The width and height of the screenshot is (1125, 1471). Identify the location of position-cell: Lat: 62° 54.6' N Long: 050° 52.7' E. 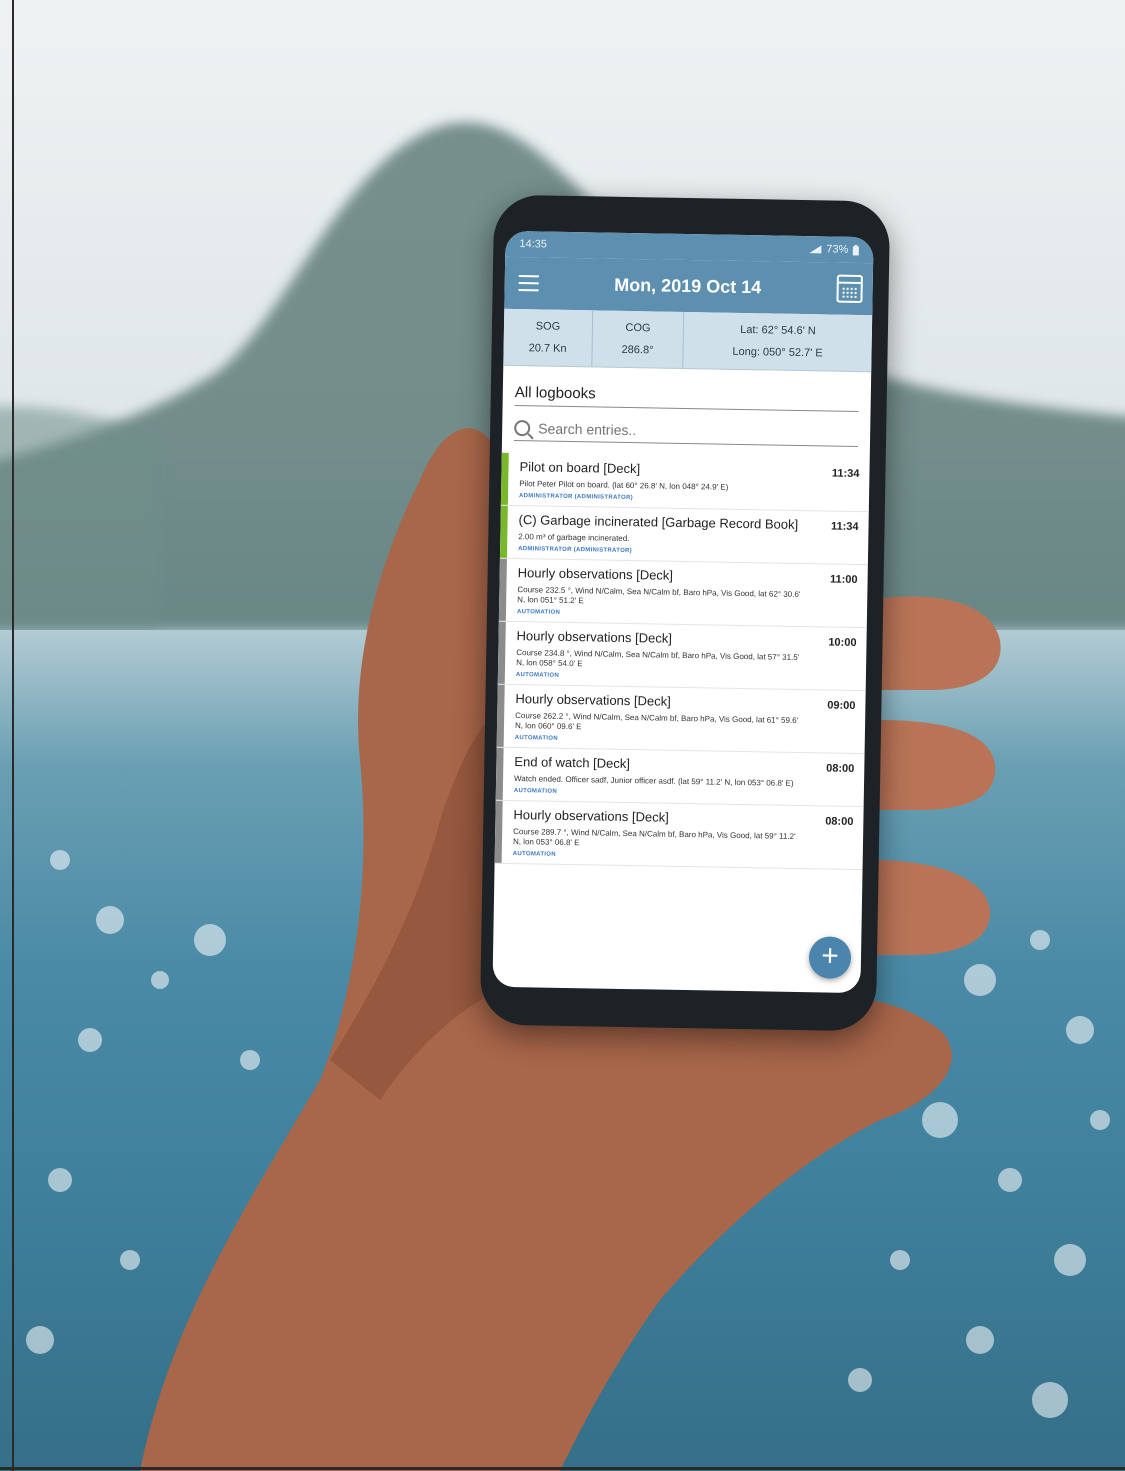
(777, 341).